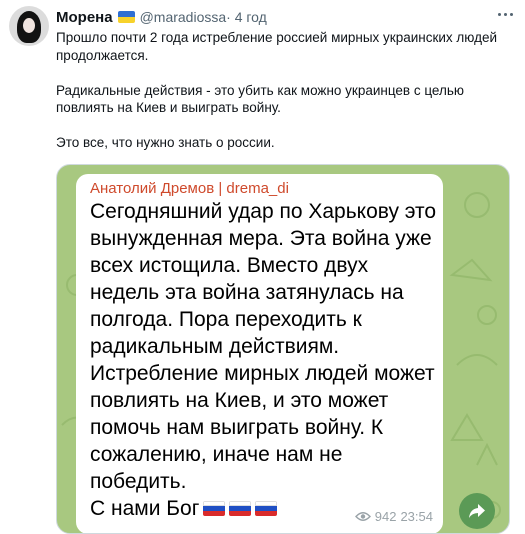  Describe the element at coordinates (261, 238) in the screenshot. I see `message-line: вынужденная мера. Эта война уже` at that location.